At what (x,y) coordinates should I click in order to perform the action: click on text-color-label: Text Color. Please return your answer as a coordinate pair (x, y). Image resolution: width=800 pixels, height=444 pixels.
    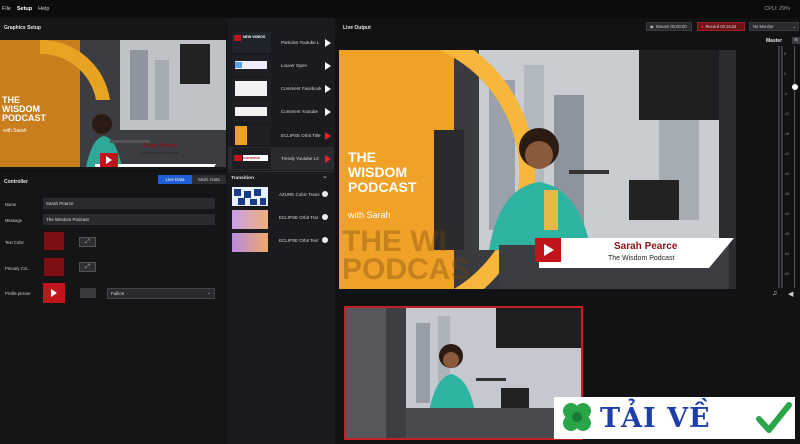
    Looking at the image, I should click on (14, 242).